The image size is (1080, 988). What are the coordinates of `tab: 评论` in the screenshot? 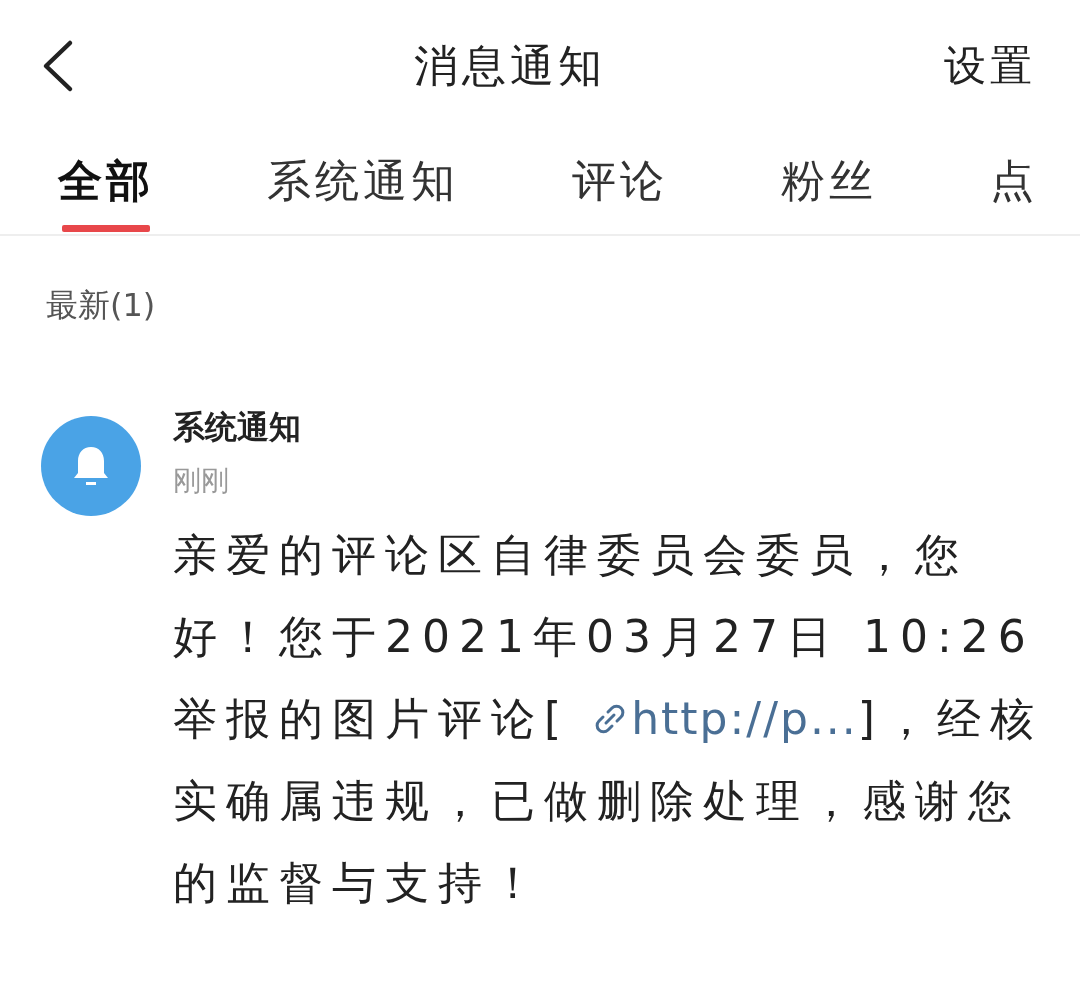 It's located at (620, 182).